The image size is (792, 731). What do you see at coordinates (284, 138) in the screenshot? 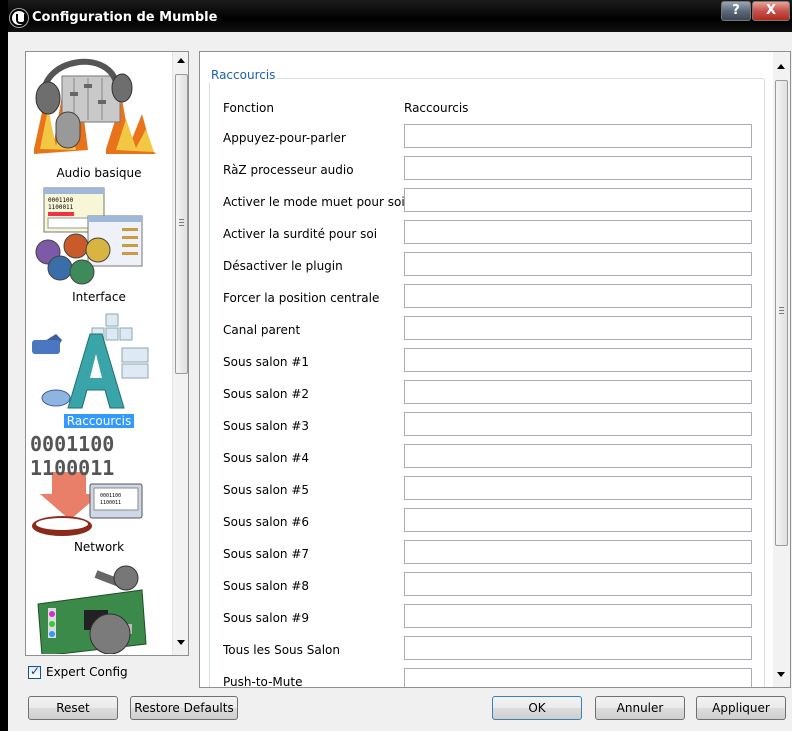
I see `shortcut-function-label: Appuyez-pour-parler` at bounding box center [284, 138].